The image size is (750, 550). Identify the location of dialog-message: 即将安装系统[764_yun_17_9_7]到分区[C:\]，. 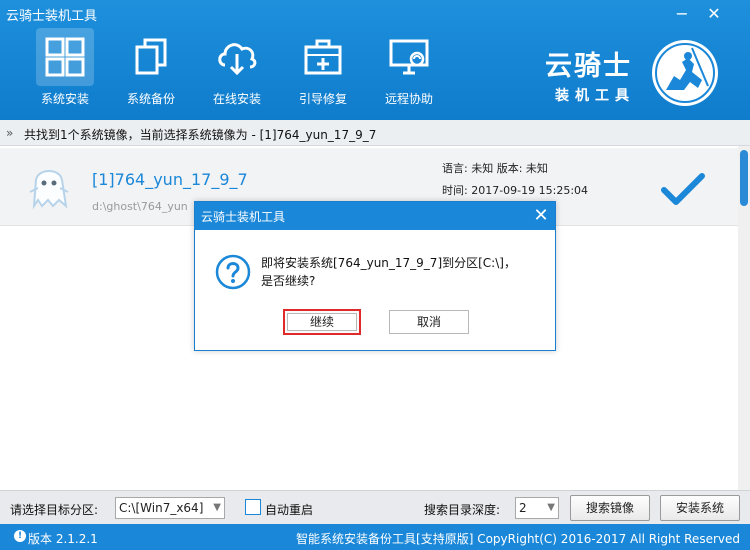
(388, 263).